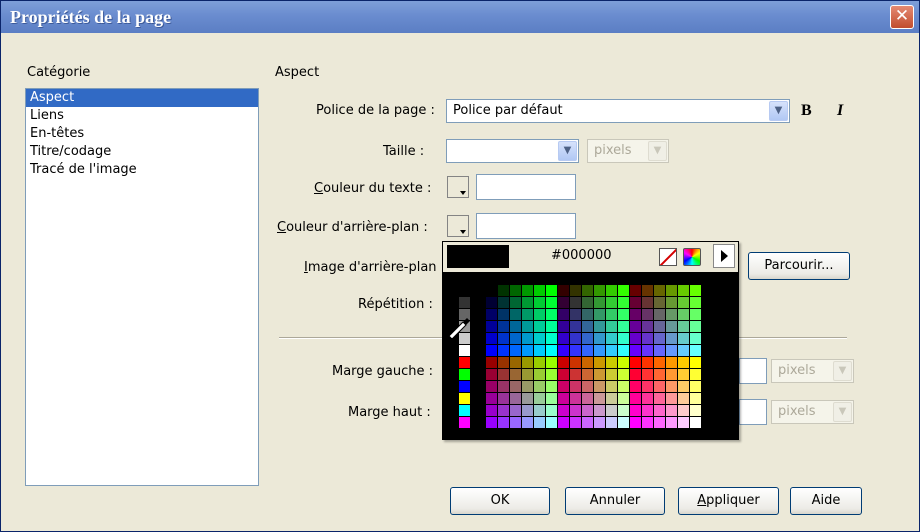 The width and height of the screenshot is (920, 532). What do you see at coordinates (826, 501) in the screenshot?
I see `help-button: Aide` at bounding box center [826, 501].